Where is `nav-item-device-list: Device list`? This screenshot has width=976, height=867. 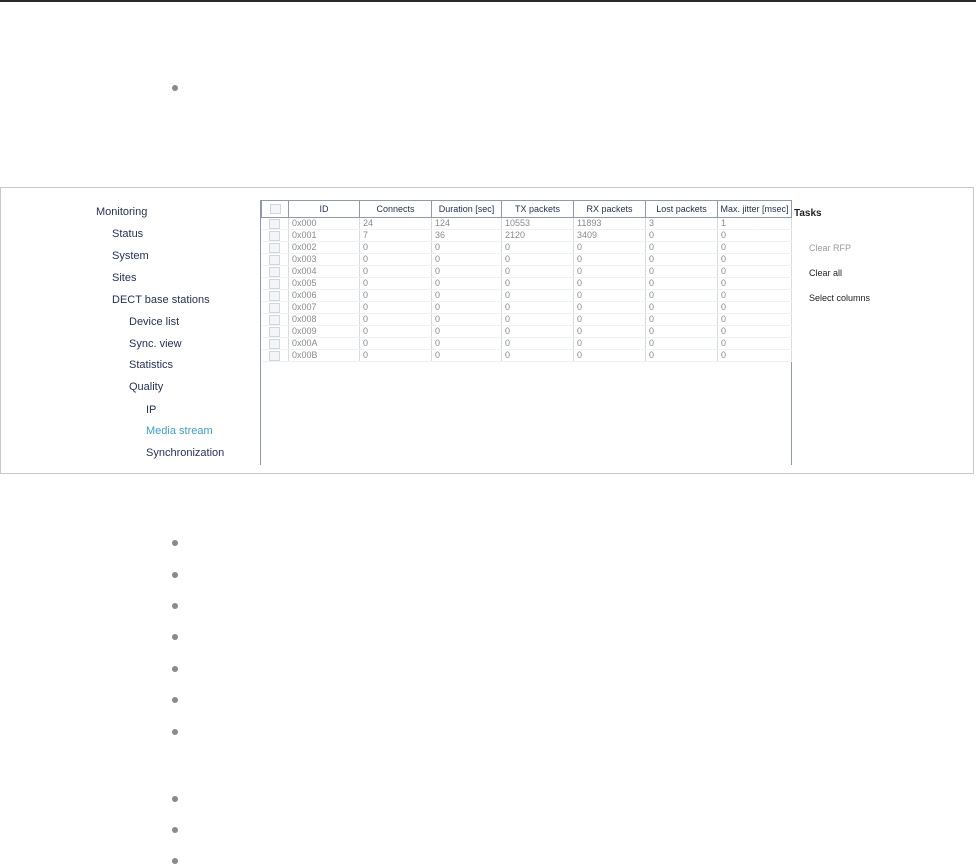 nav-item-device-list: Device list is located at coordinates (154, 322).